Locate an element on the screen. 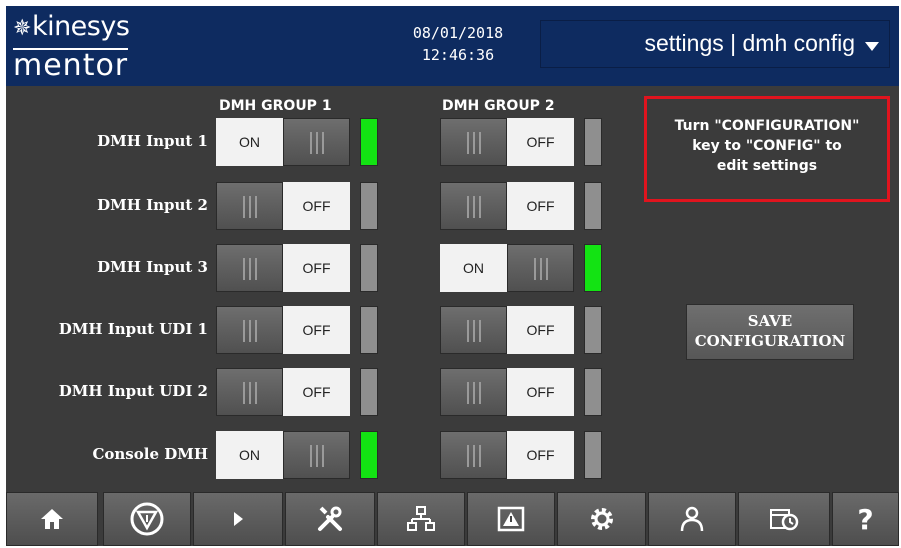 The width and height of the screenshot is (901, 548). nav-user-button is located at coordinates (692, 519).